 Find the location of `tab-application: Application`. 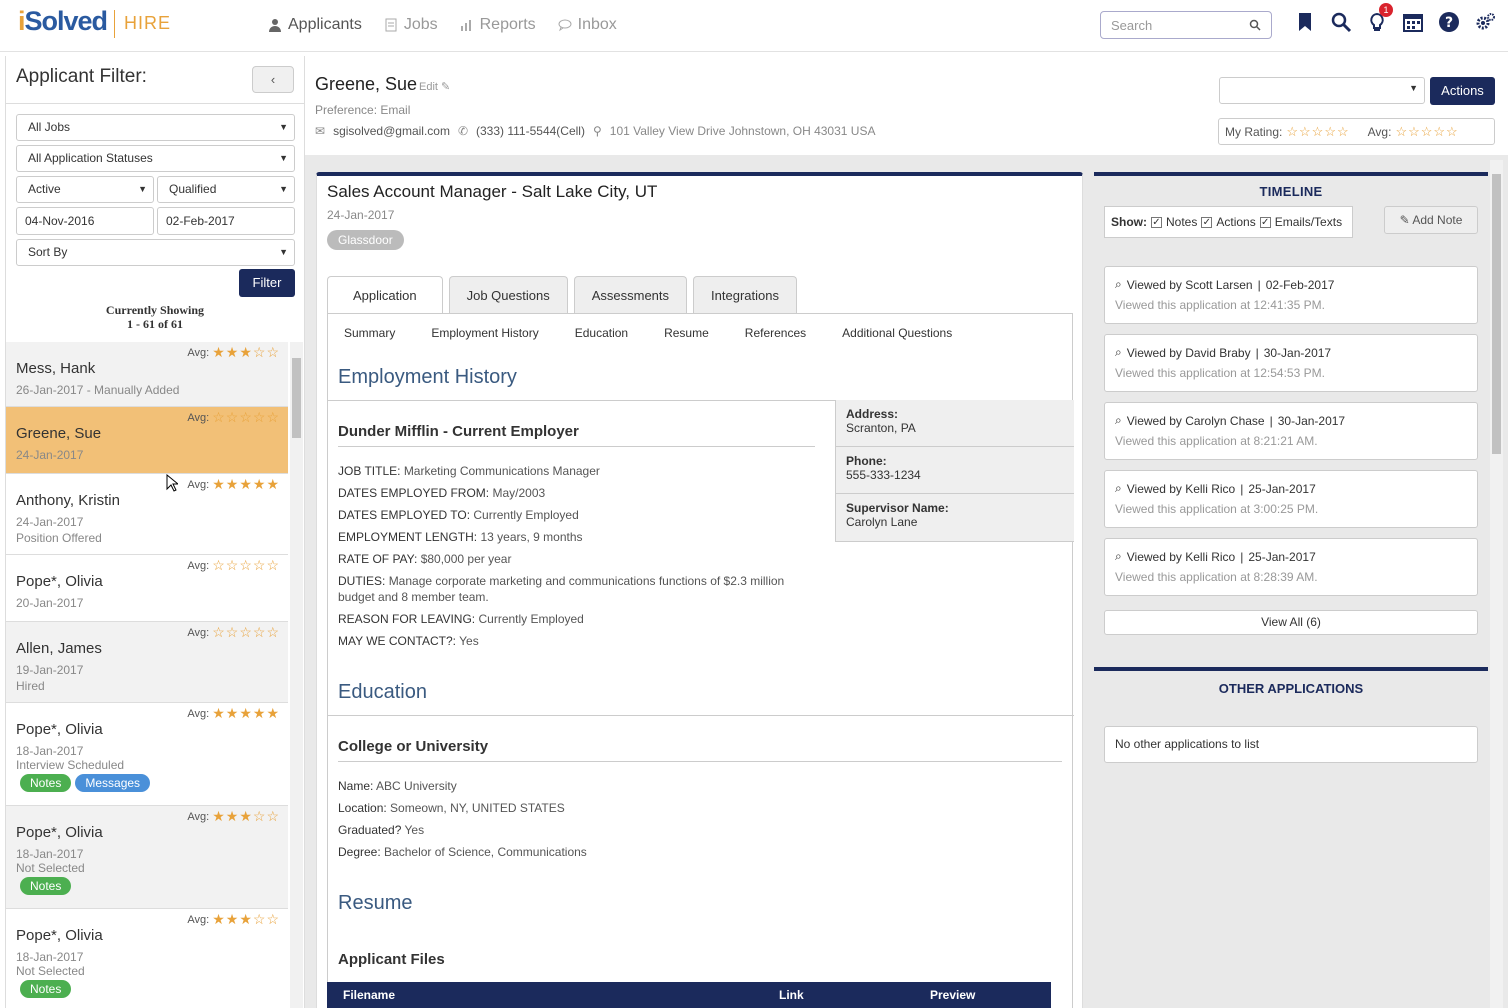

tab-application: Application is located at coordinates (385, 295).